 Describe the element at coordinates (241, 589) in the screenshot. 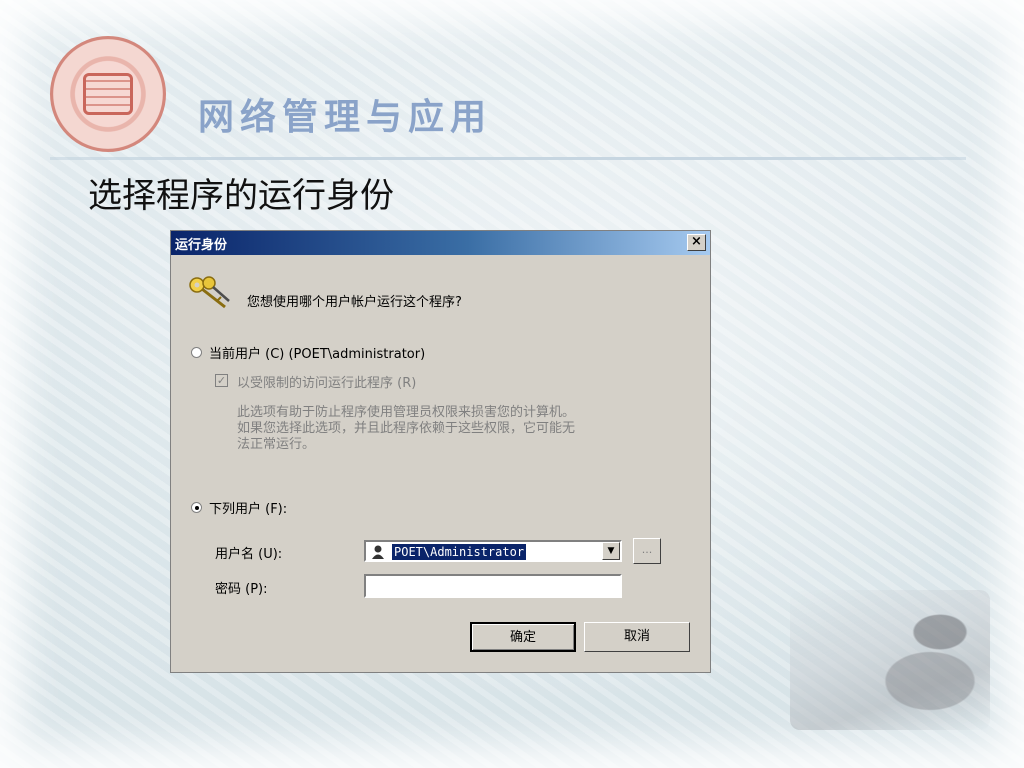

I see `password-label: 密码 (P):` at that location.